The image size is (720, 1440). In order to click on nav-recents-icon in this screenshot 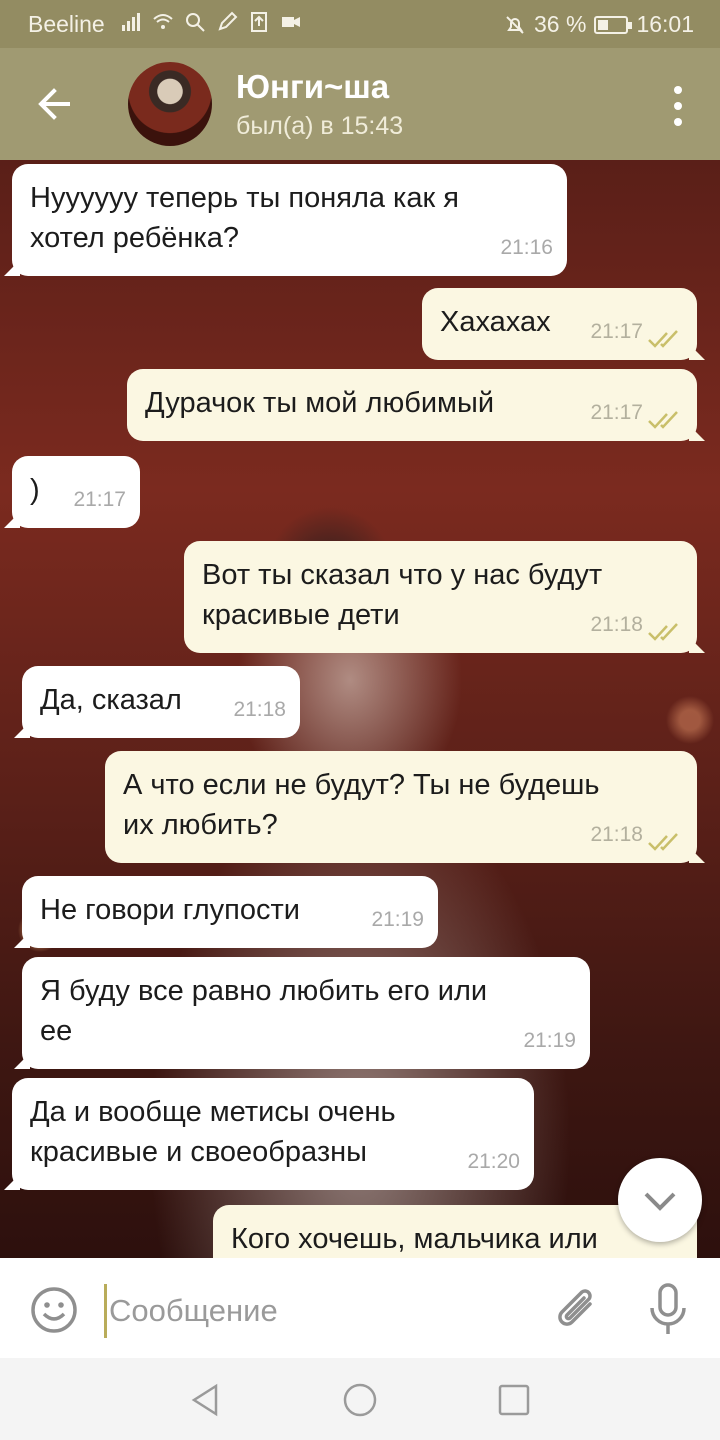, I will do `click(514, 1400)`.